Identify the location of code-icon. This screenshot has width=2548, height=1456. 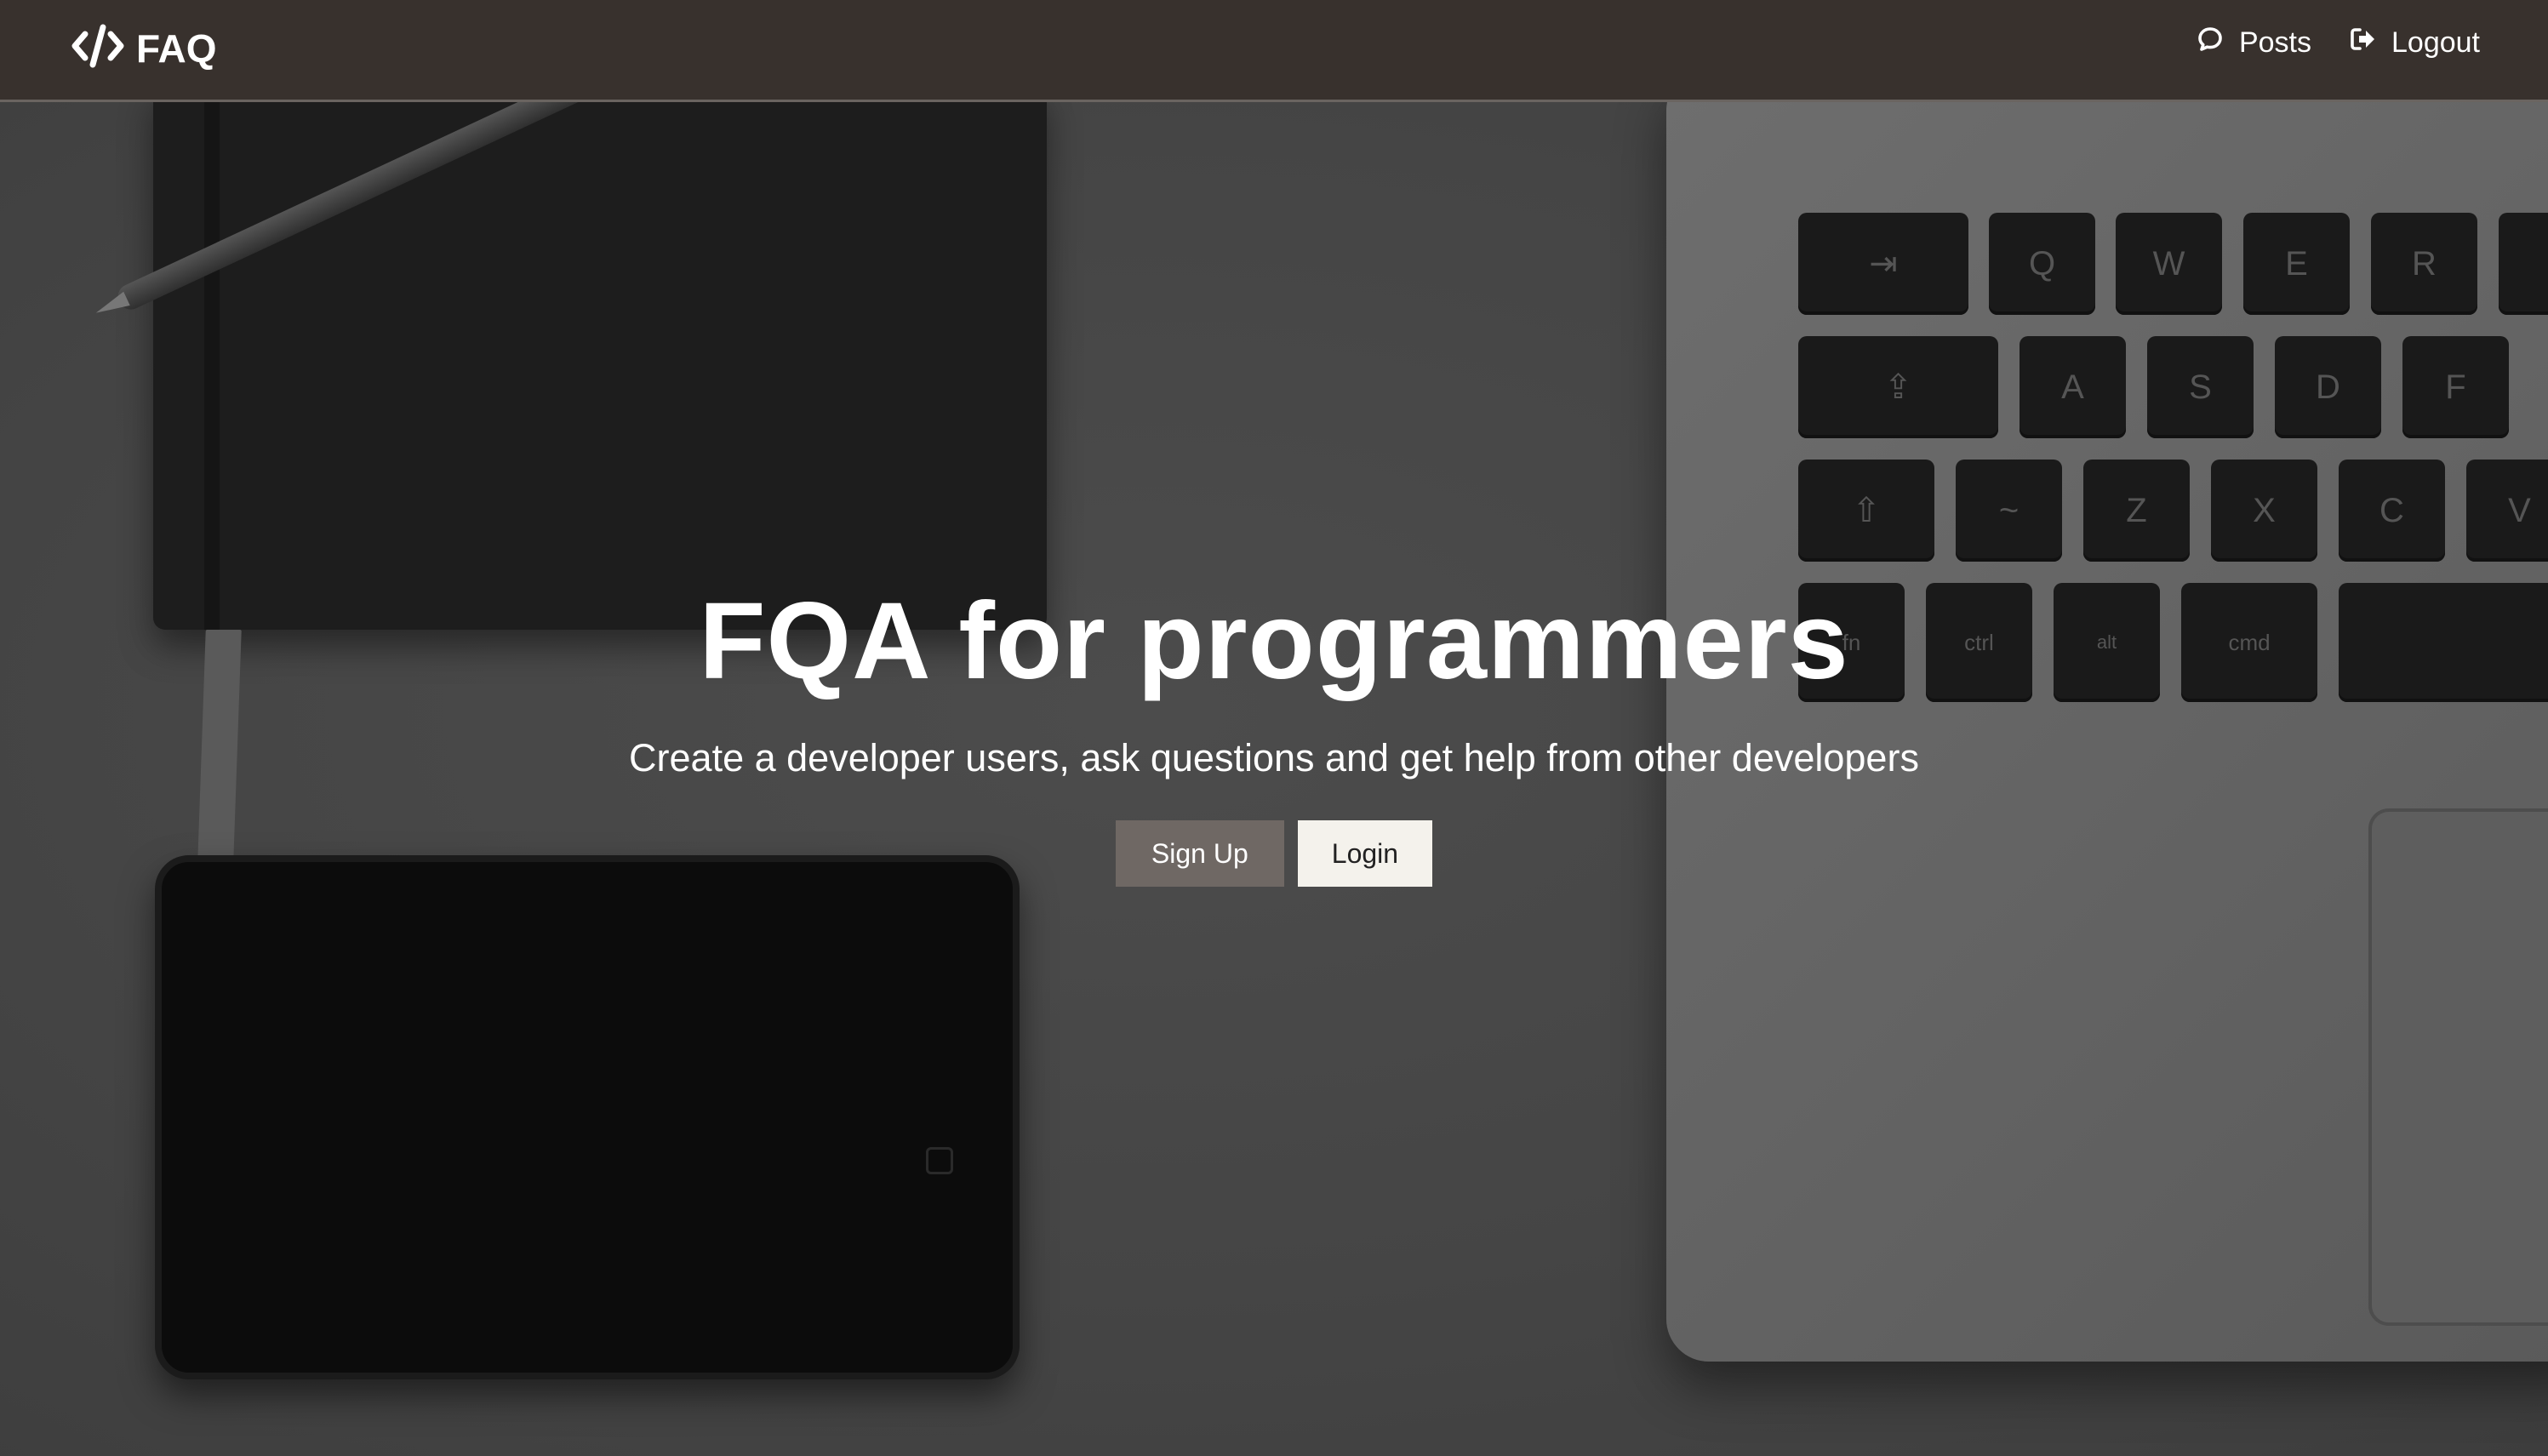
(97, 48).